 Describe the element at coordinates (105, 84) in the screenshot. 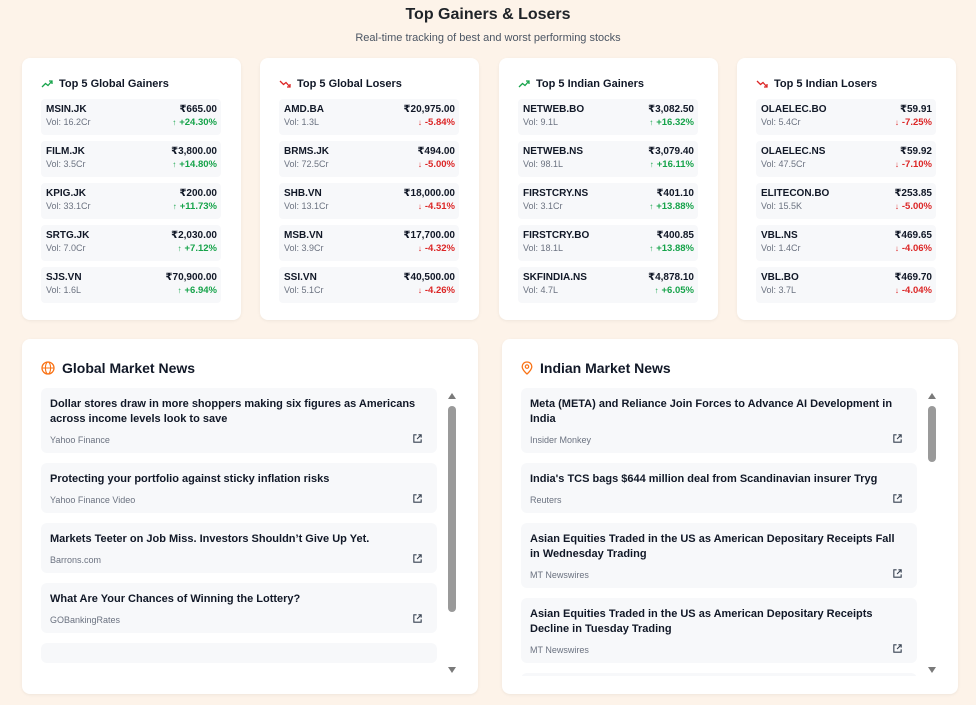

I see `card-title: Top 5 Global Gainers` at that location.